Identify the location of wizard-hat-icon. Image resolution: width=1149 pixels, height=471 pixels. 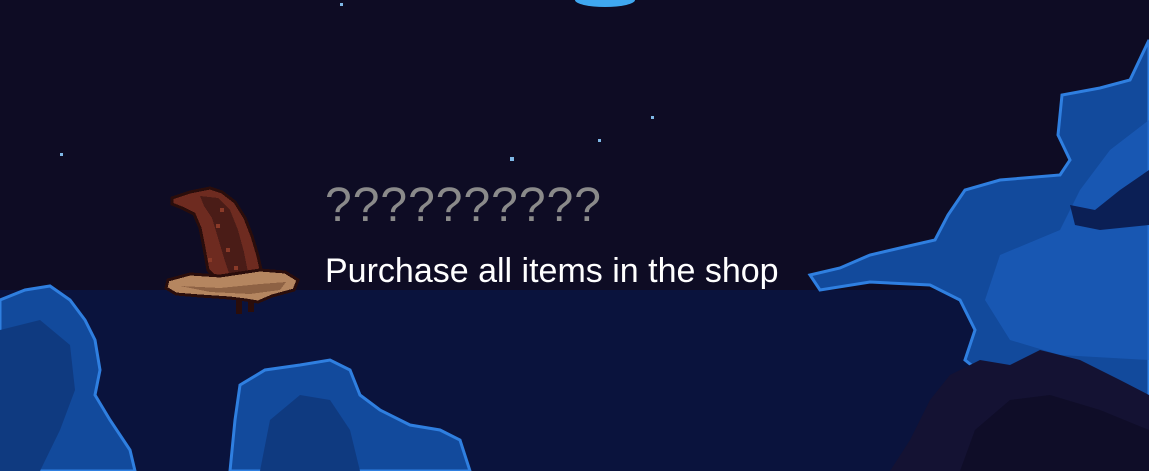
(232, 250).